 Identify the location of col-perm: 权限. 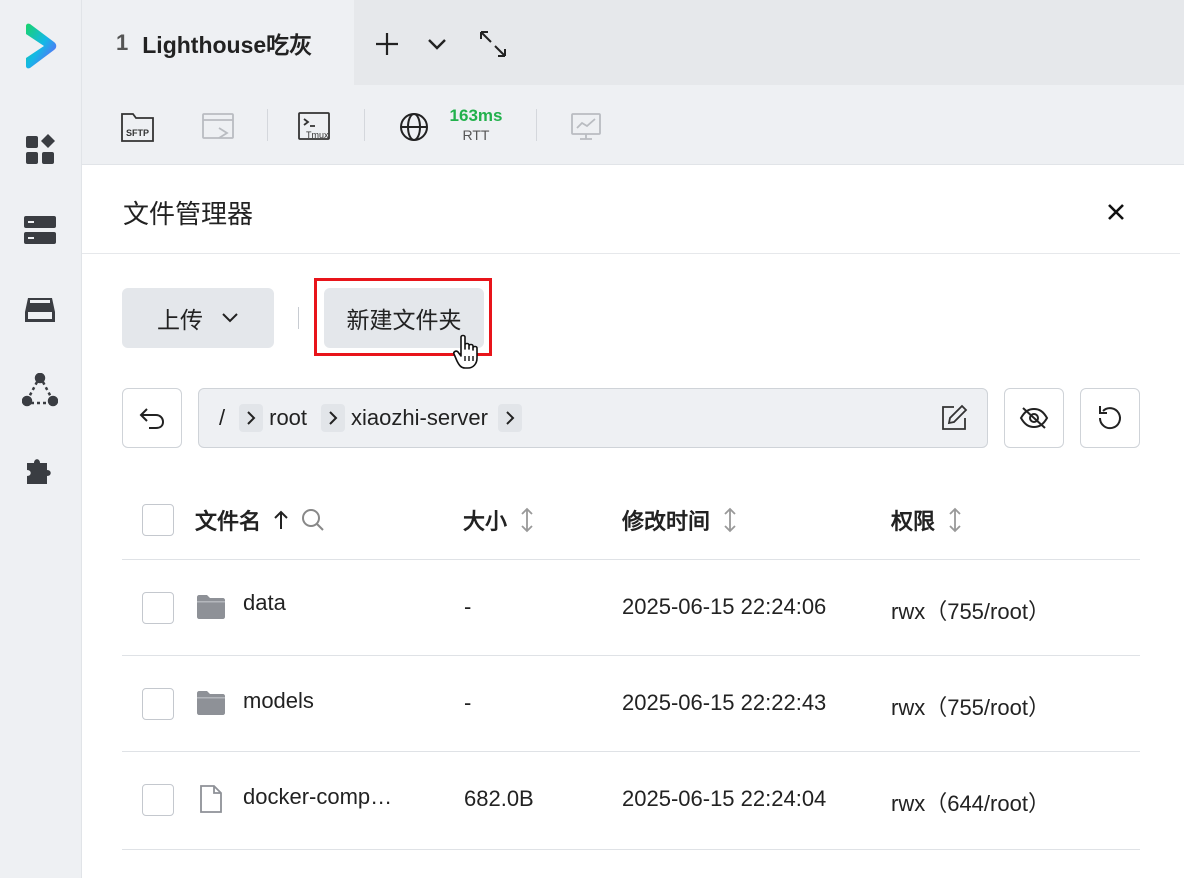
(927, 520).